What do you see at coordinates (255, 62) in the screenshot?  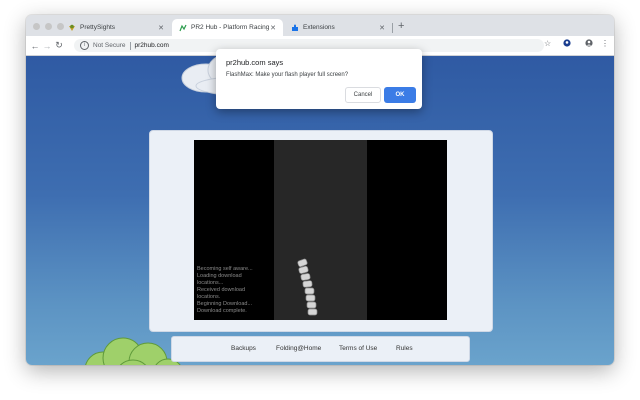 I see `dialog-title: pr2hub.com says` at bounding box center [255, 62].